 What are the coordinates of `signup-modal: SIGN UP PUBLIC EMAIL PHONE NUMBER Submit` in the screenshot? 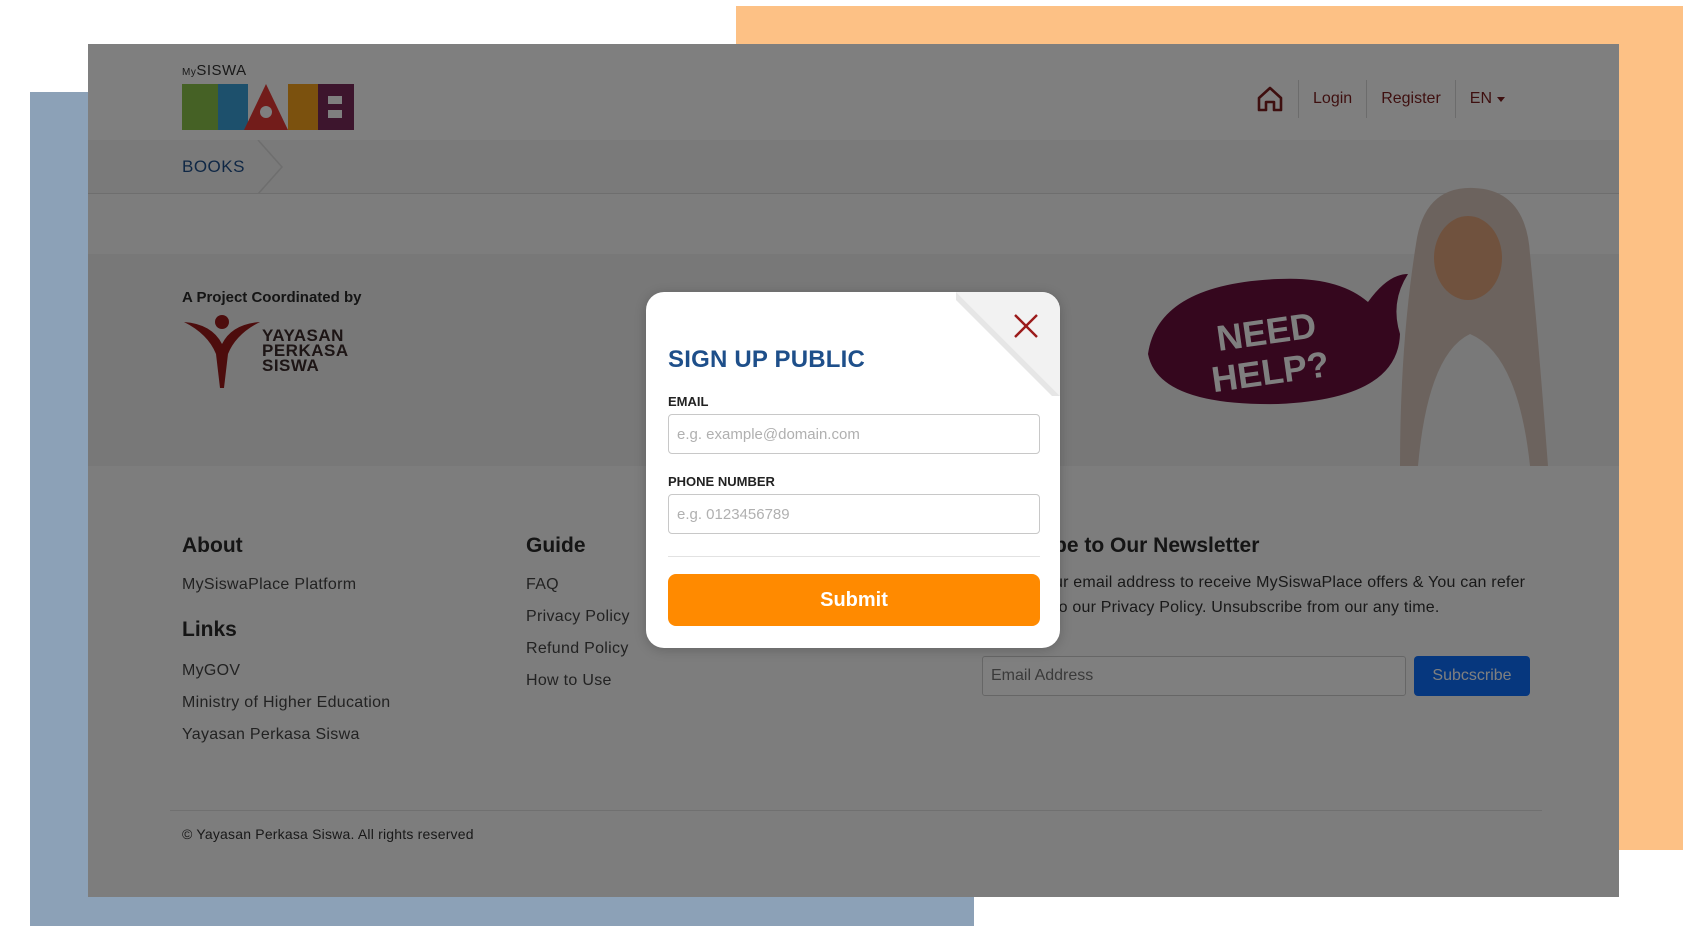 It's located at (853, 470).